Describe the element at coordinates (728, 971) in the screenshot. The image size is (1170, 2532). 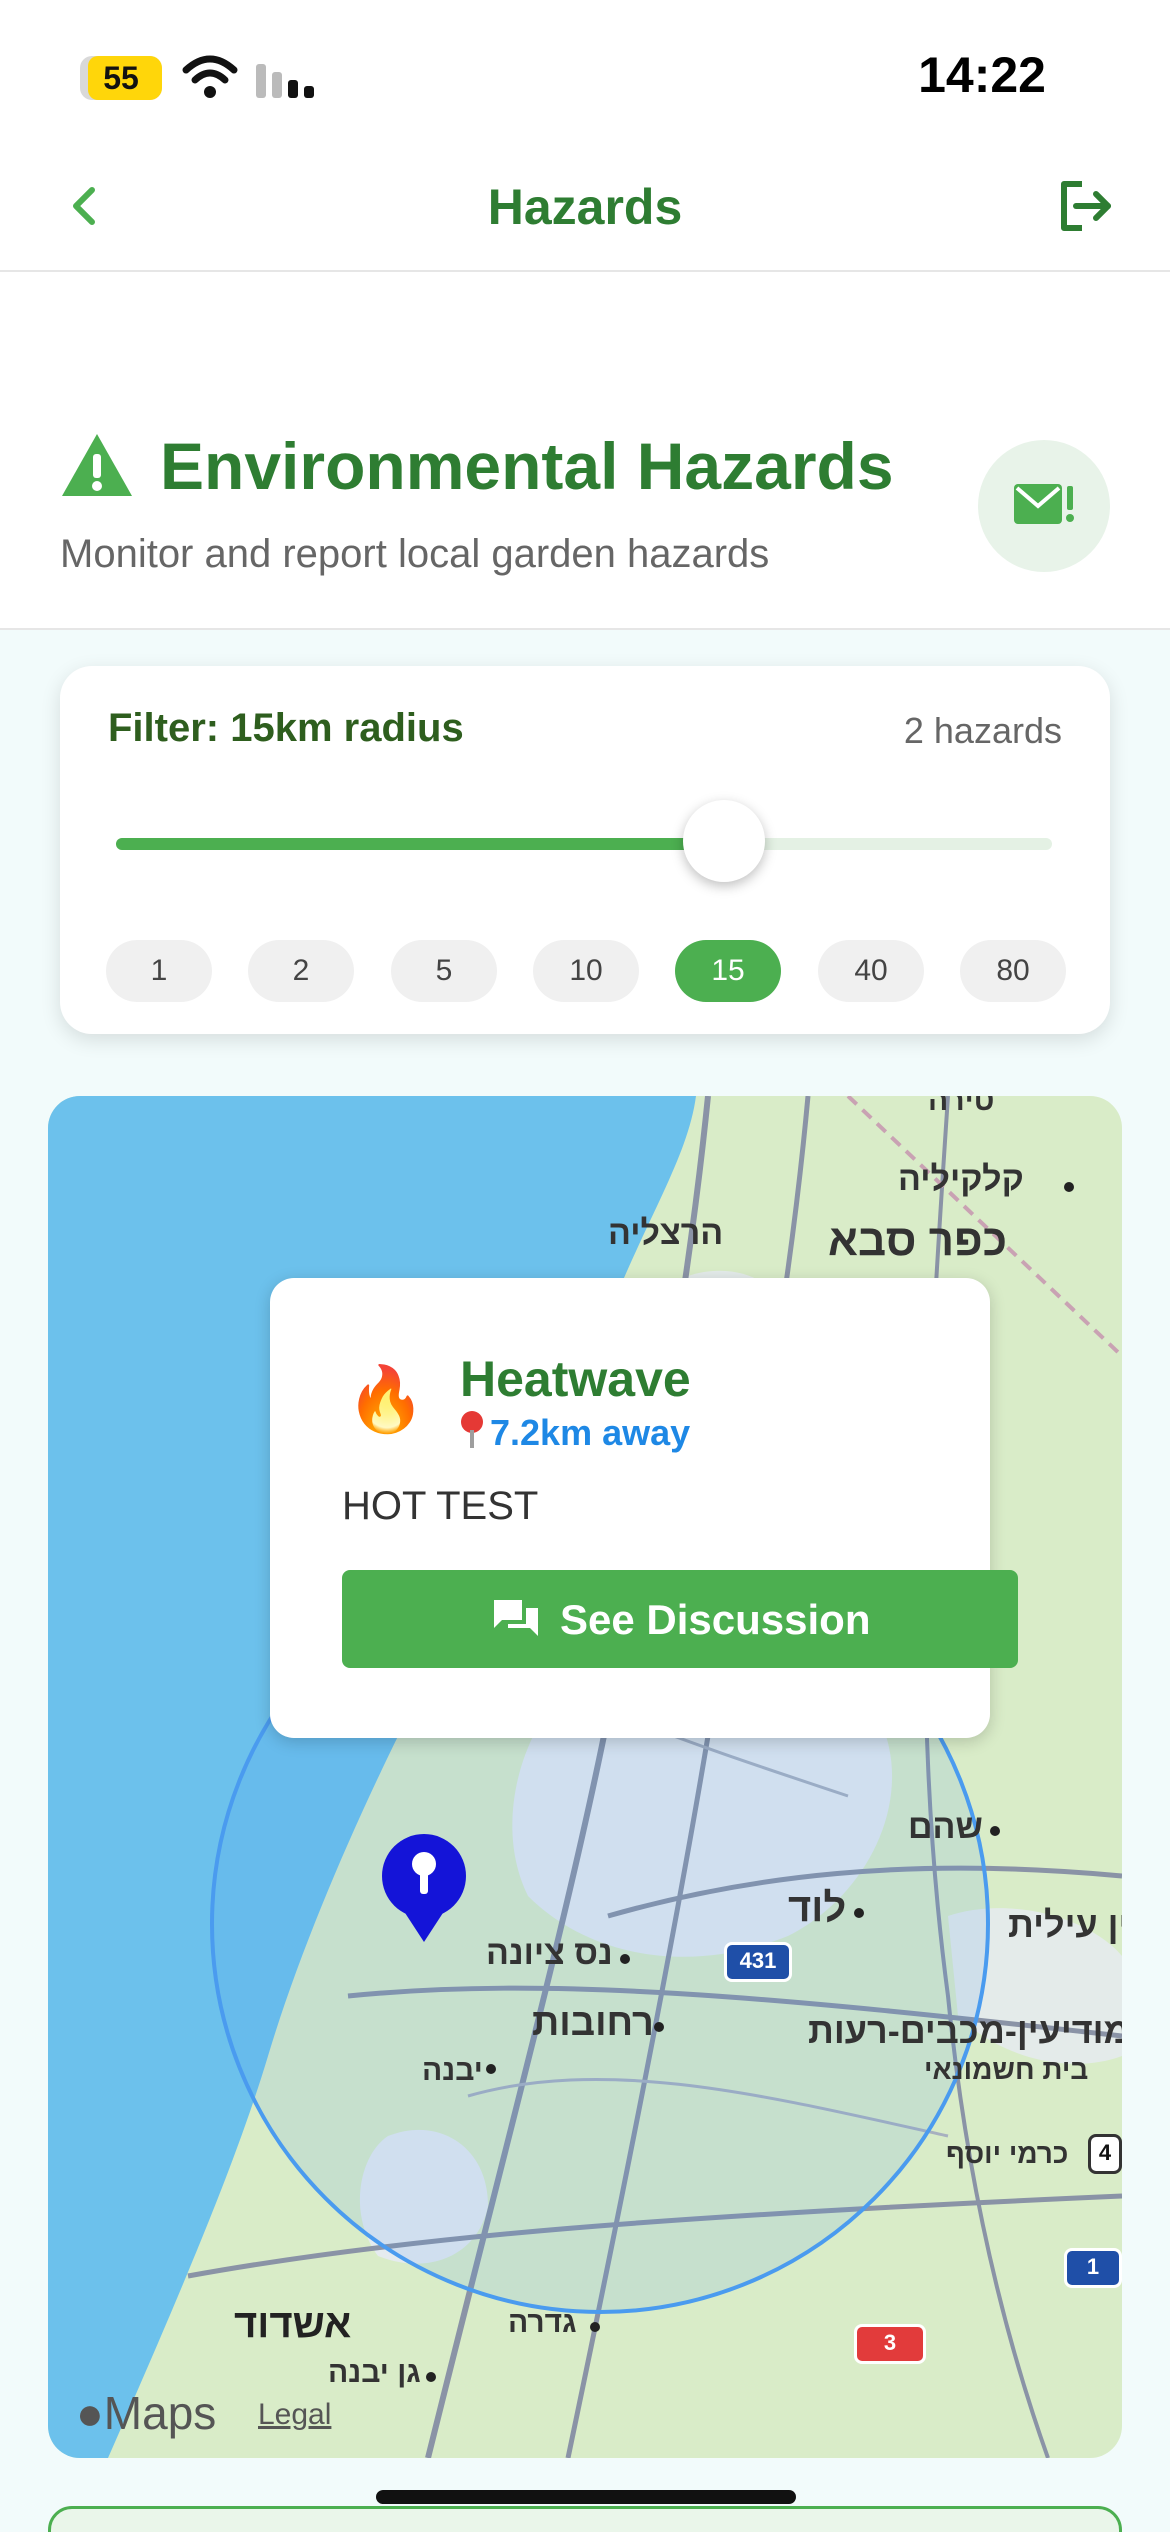
I see `radius-option-15: 15` at that location.